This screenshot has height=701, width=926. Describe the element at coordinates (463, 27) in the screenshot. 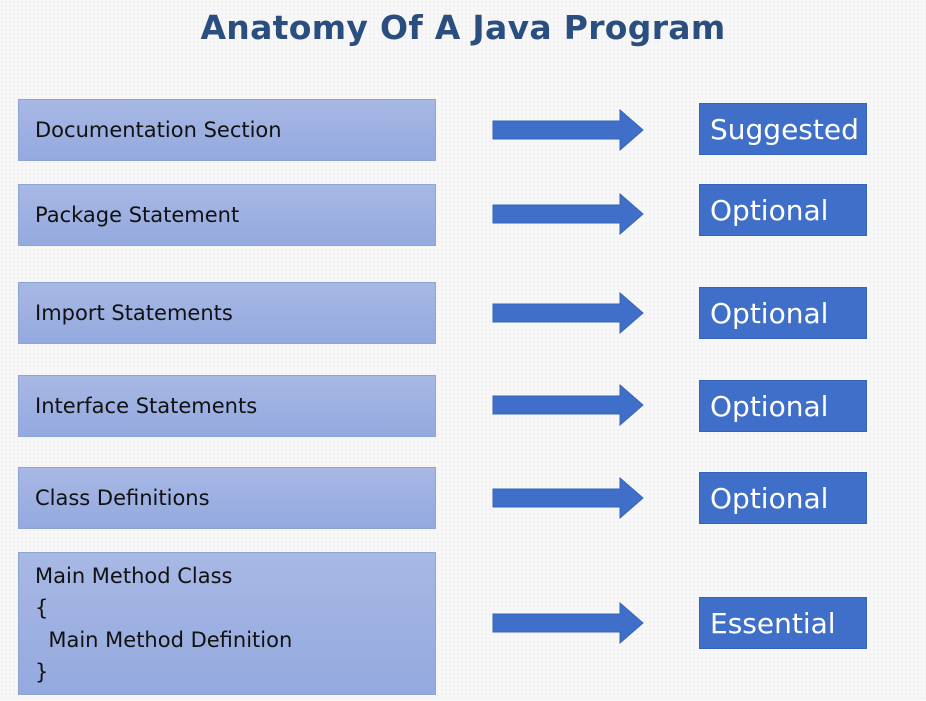

I see `page-title: Anatomy Of A Java Program` at that location.